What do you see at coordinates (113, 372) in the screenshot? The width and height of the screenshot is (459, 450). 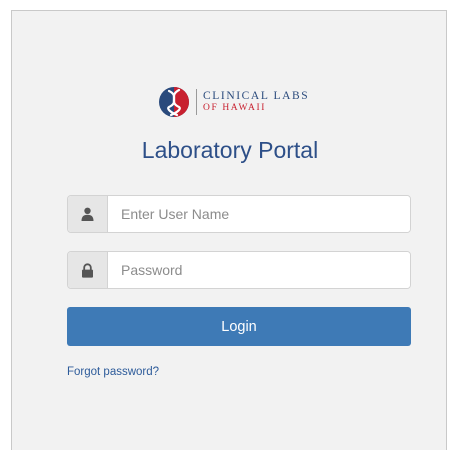 I see `forgot-password-link: Forgot password?` at bounding box center [113, 372].